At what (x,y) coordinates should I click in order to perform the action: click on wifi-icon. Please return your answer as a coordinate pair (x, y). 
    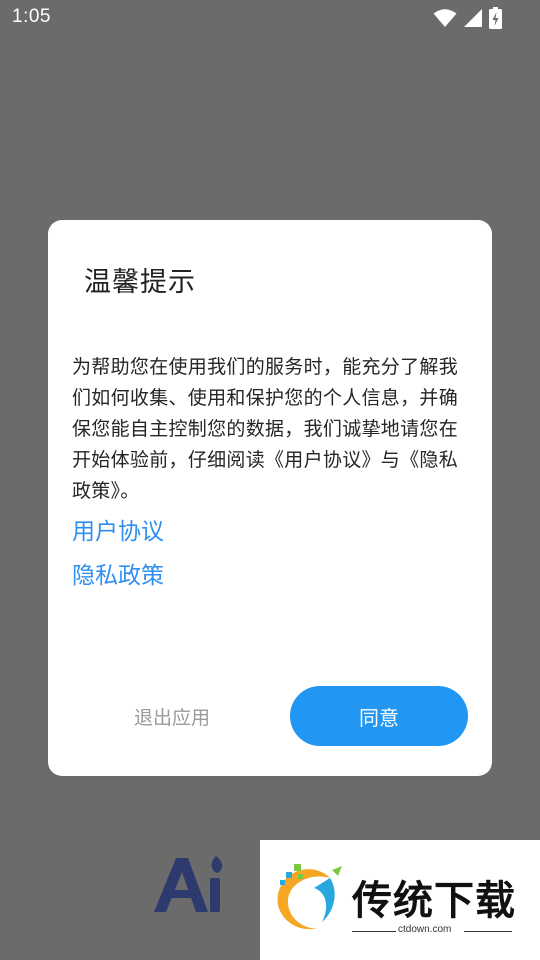
    Looking at the image, I should click on (445, 18).